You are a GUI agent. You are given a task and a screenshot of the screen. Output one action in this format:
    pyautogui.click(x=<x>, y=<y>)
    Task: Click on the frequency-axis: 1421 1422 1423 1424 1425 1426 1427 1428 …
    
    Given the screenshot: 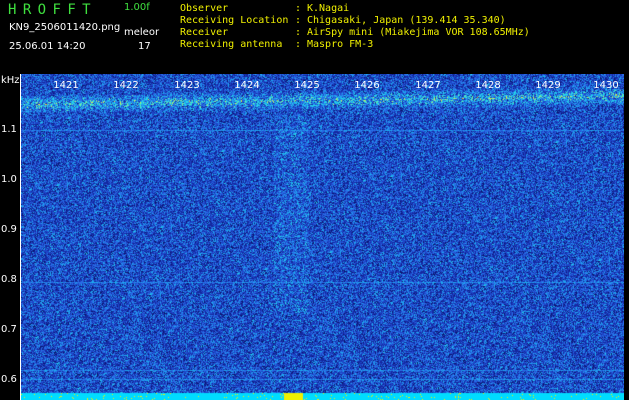 What is the action you would take?
    pyautogui.click(x=321, y=87)
    